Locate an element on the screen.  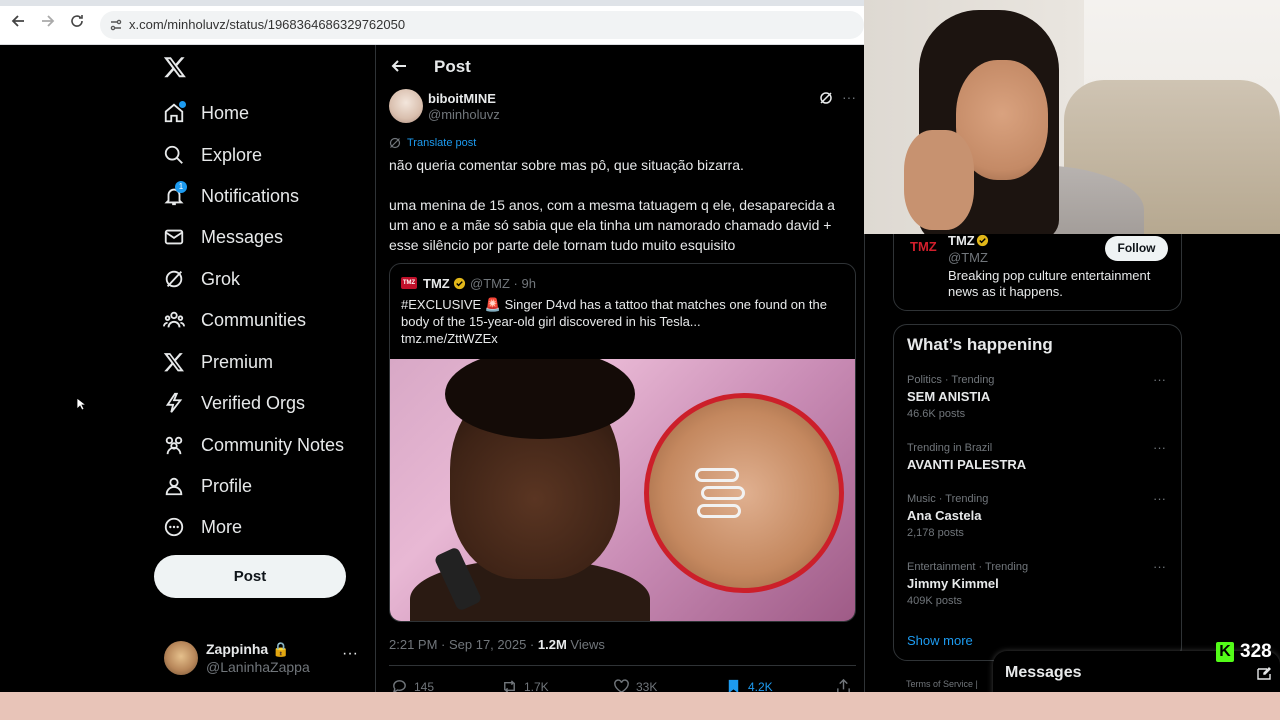
communities-icon is located at coordinates (174, 319).